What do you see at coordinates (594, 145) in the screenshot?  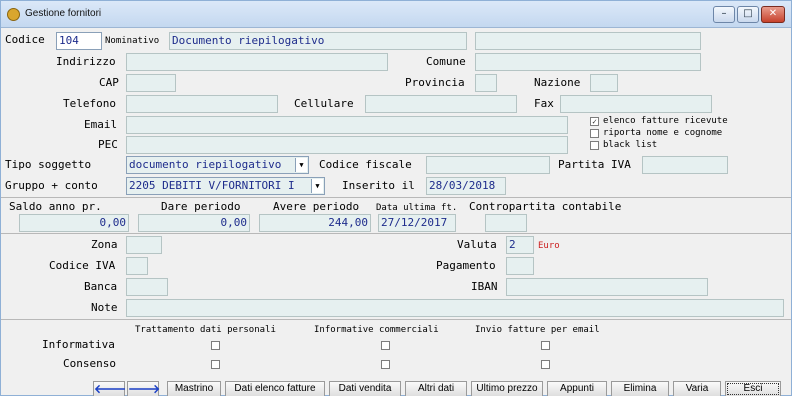 I see `black-list-checkbox` at bounding box center [594, 145].